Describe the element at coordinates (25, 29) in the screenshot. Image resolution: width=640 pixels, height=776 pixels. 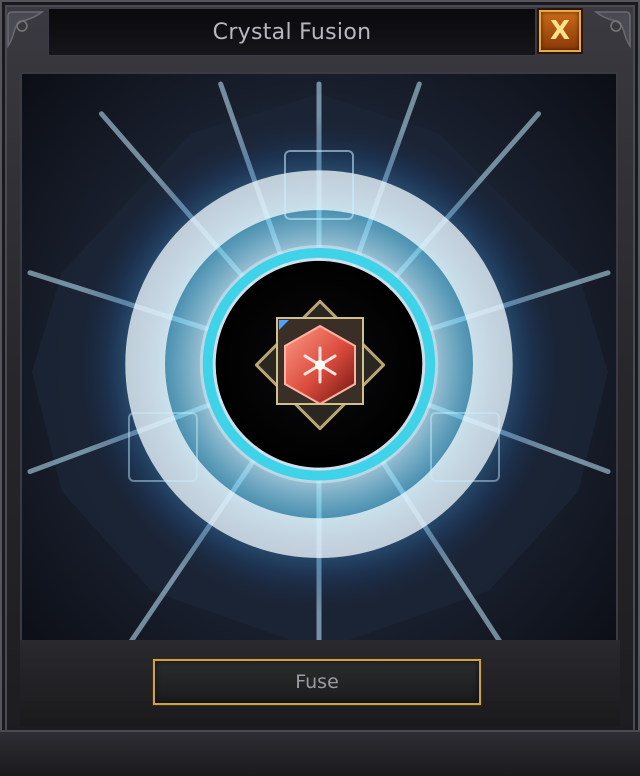
I see `corner-ornament-left-icon` at that location.